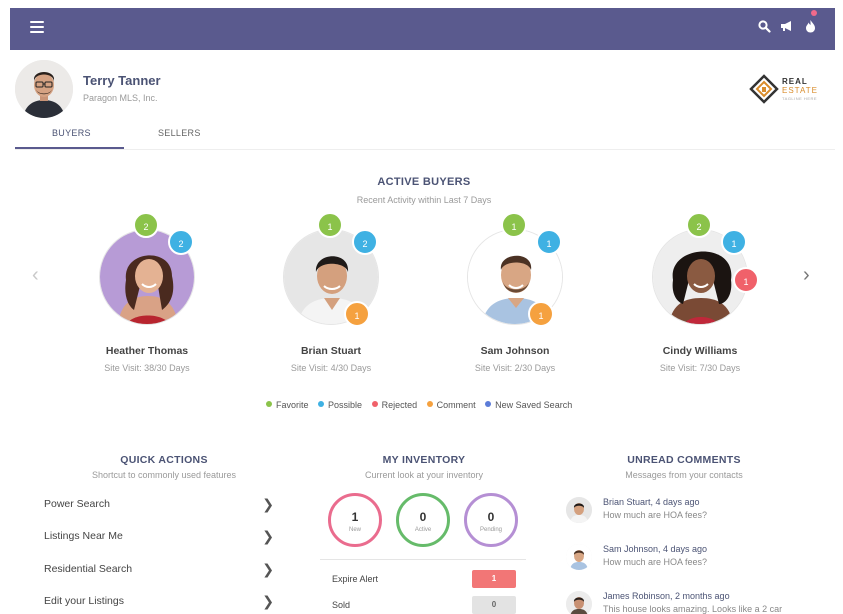  Describe the element at coordinates (515, 297) in the screenshot. I see `buyer-card-sam-johnson: 1 1 1 Sam Johnson Site Visit: 2/30 Days` at that location.